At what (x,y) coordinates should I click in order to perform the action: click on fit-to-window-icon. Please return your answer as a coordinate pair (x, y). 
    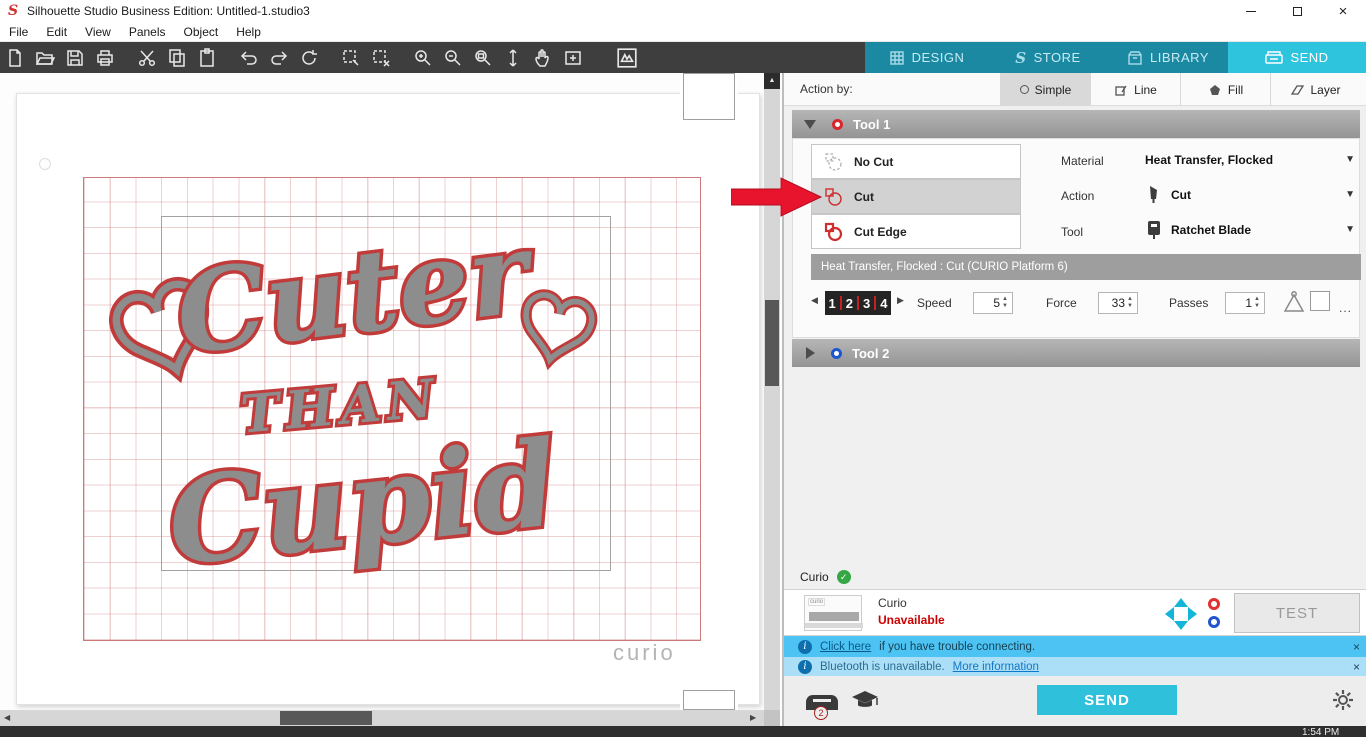
    Looking at the image, I should click on (573, 57).